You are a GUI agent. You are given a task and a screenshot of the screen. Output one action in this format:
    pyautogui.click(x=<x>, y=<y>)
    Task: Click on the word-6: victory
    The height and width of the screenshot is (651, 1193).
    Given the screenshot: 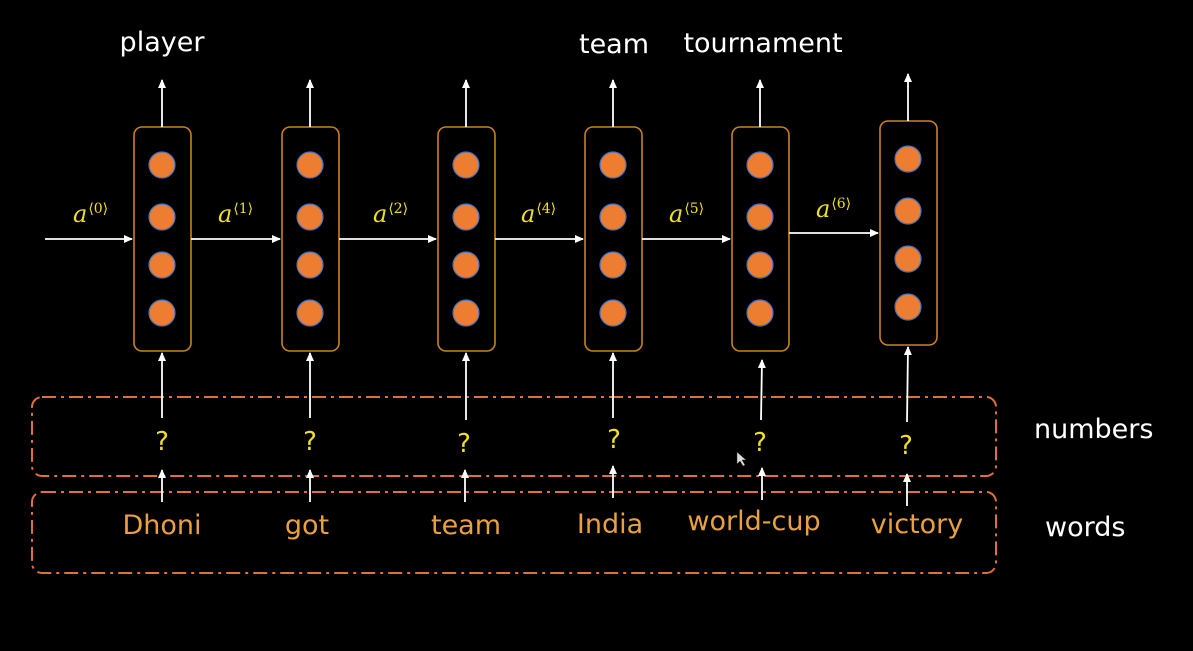 What is the action you would take?
    pyautogui.click(x=917, y=524)
    